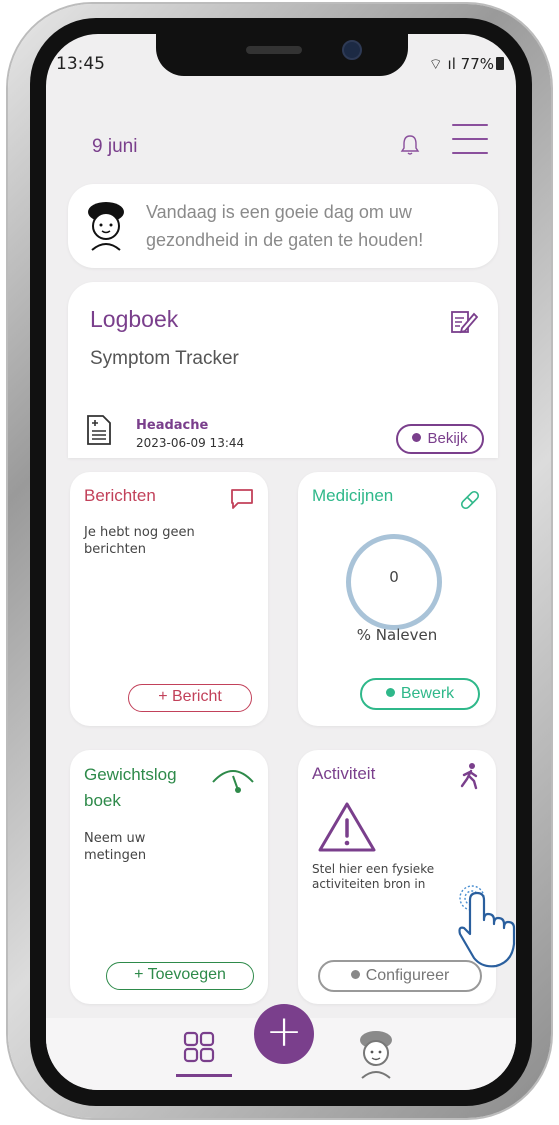  What do you see at coordinates (407, 975) in the screenshot?
I see `configure-label: Configureer` at bounding box center [407, 975].